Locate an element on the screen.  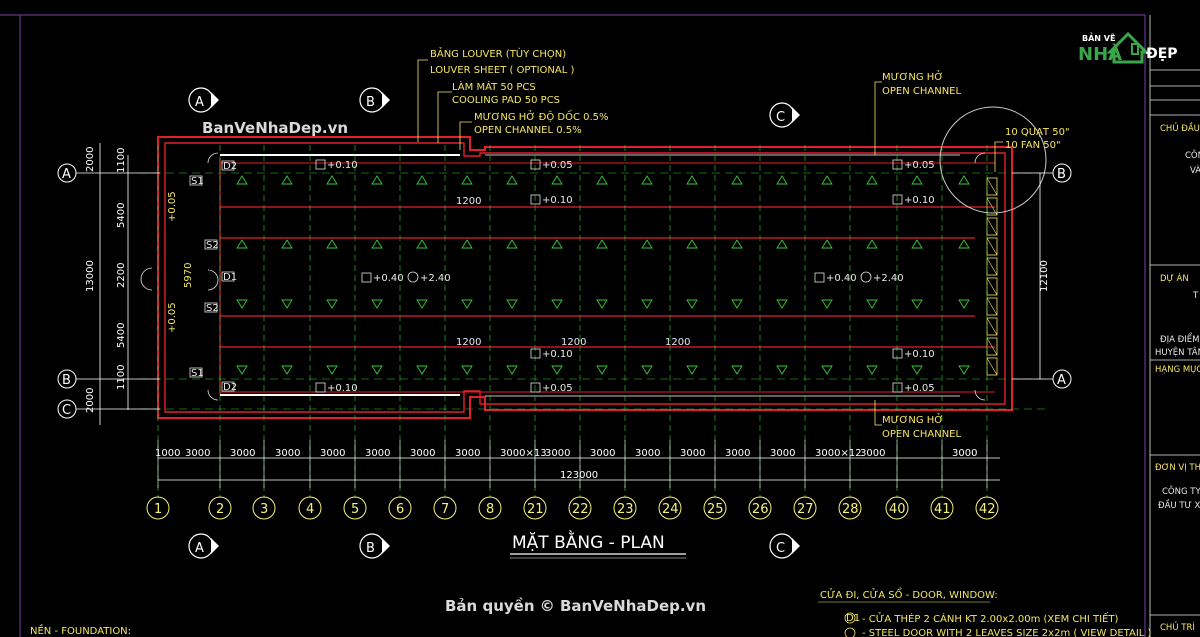
logo-brand-left: NHÀ is located at coordinates (1100, 54).